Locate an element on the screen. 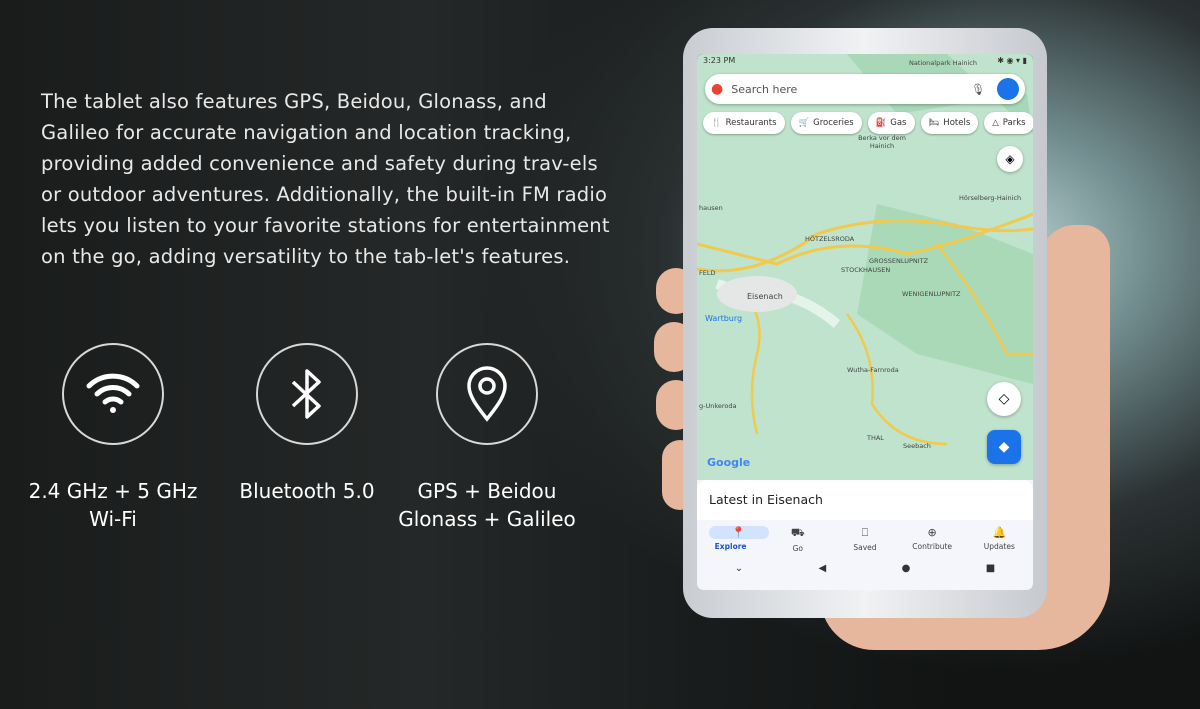  map-label: Hörselberg-Hainich is located at coordinates (990, 198).